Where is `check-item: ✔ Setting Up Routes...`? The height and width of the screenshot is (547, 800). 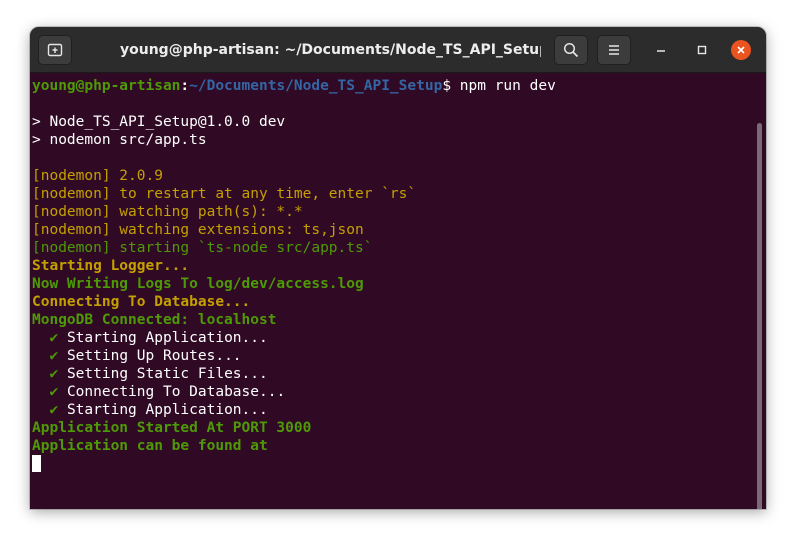
check-item: ✔ Setting Up Routes... is located at coordinates (393, 356).